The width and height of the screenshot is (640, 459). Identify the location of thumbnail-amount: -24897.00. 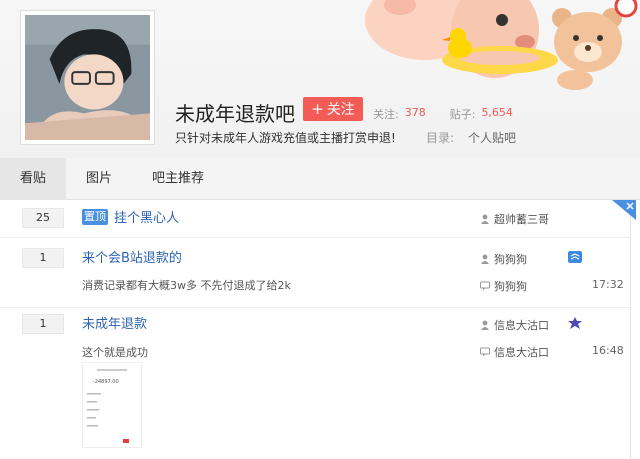
(106, 382).